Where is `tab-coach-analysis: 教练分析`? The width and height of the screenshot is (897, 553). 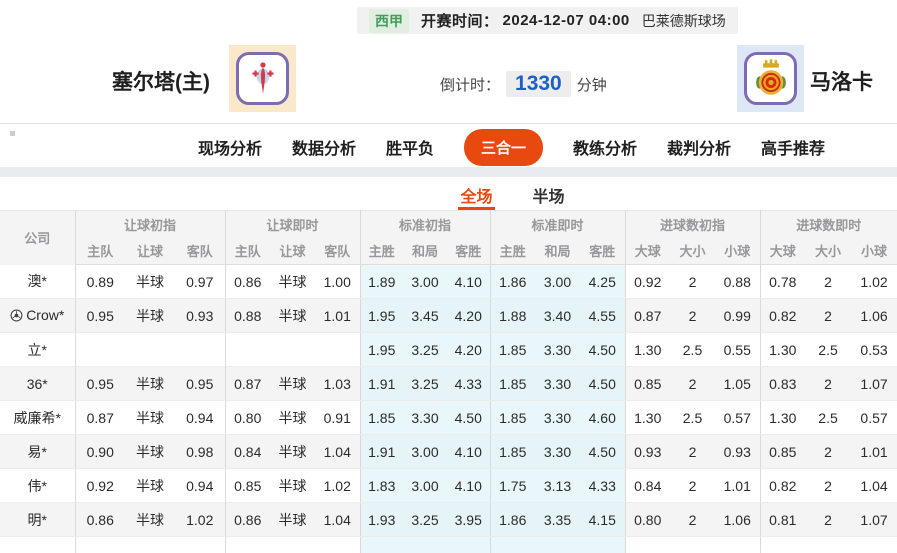
tab-coach-analysis: 教练分析 is located at coordinates (605, 147).